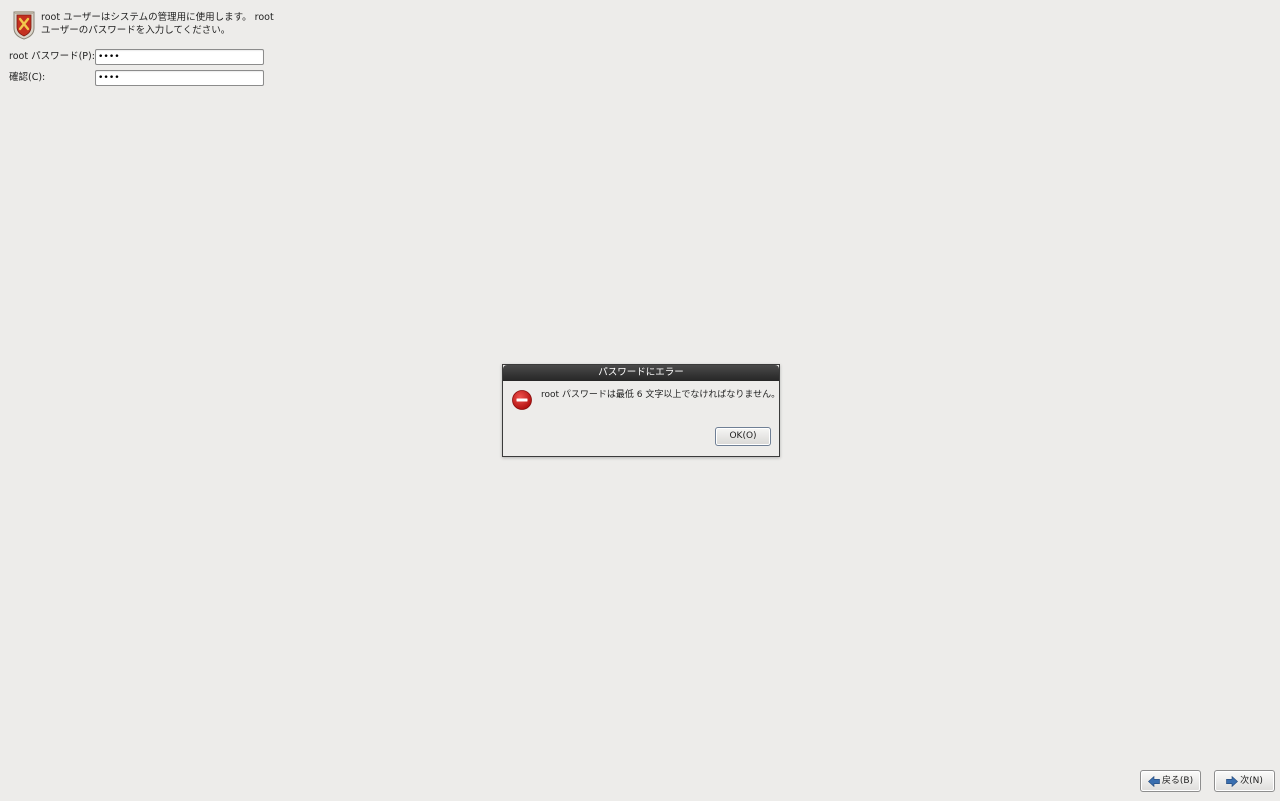  What do you see at coordinates (1232, 781) in the screenshot?
I see `arrow-right-icon` at bounding box center [1232, 781].